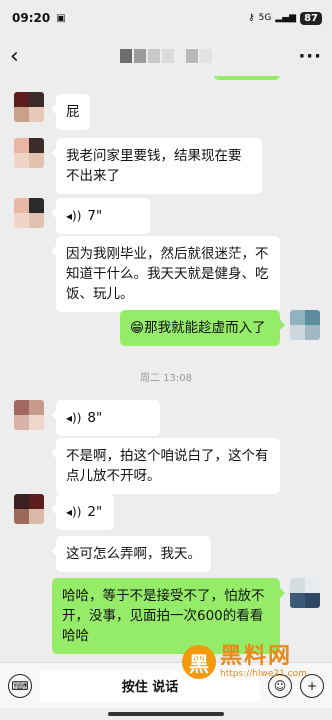 This screenshot has width=332, height=720. I want to click on message-row: 屁, so click(52, 111).